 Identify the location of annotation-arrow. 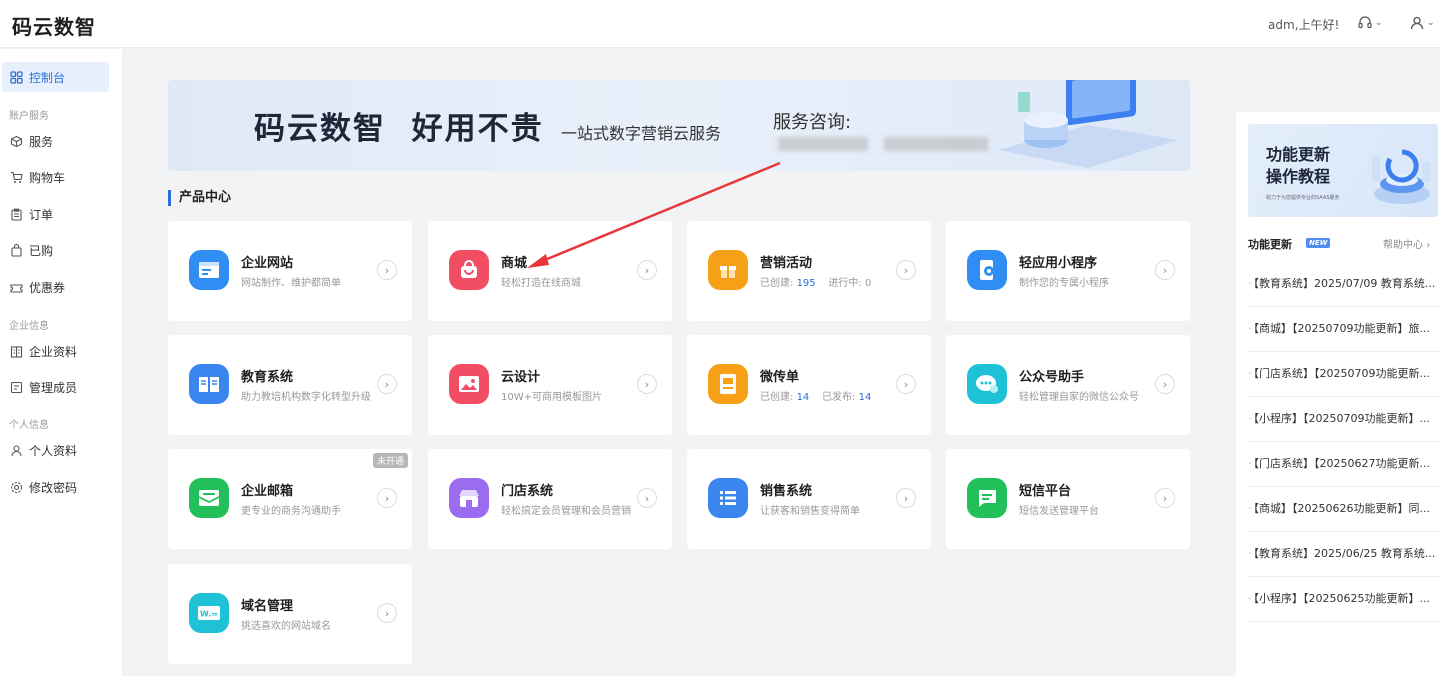
(654, 214).